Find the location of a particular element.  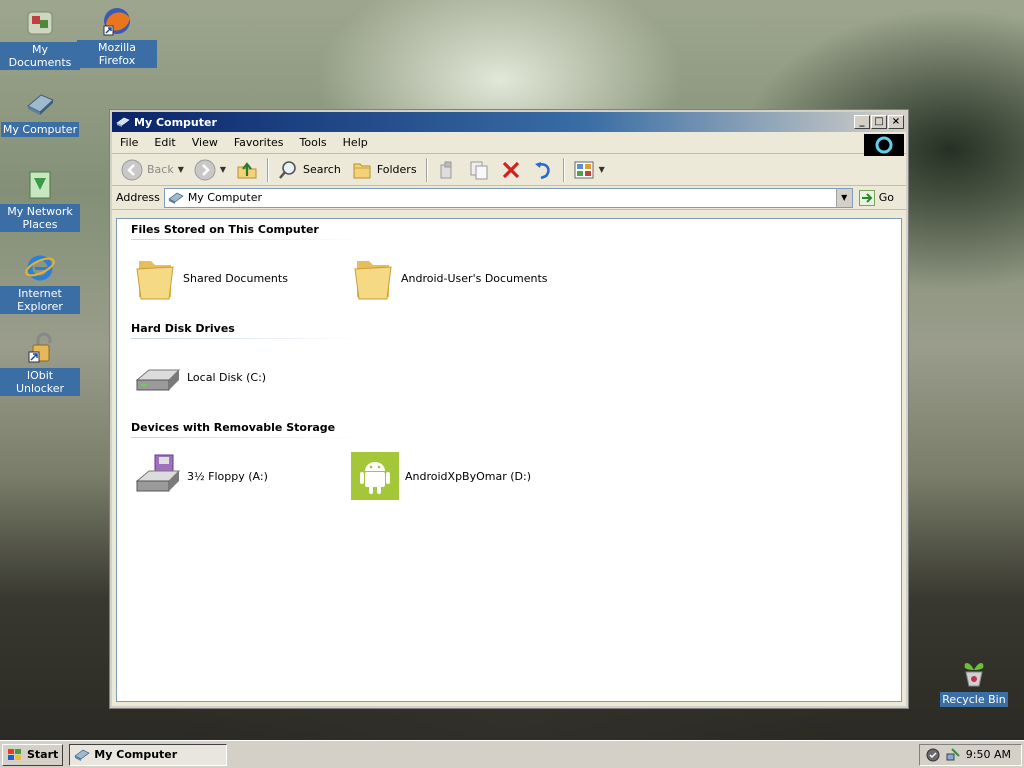

start-button: Start is located at coordinates (33, 754).